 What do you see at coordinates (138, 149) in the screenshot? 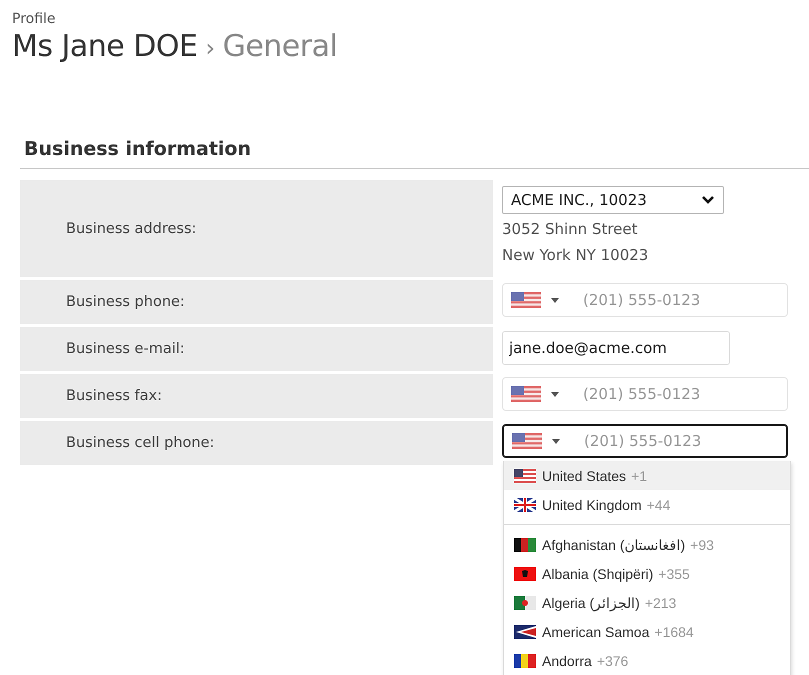
I see `section-heading: Business information` at bounding box center [138, 149].